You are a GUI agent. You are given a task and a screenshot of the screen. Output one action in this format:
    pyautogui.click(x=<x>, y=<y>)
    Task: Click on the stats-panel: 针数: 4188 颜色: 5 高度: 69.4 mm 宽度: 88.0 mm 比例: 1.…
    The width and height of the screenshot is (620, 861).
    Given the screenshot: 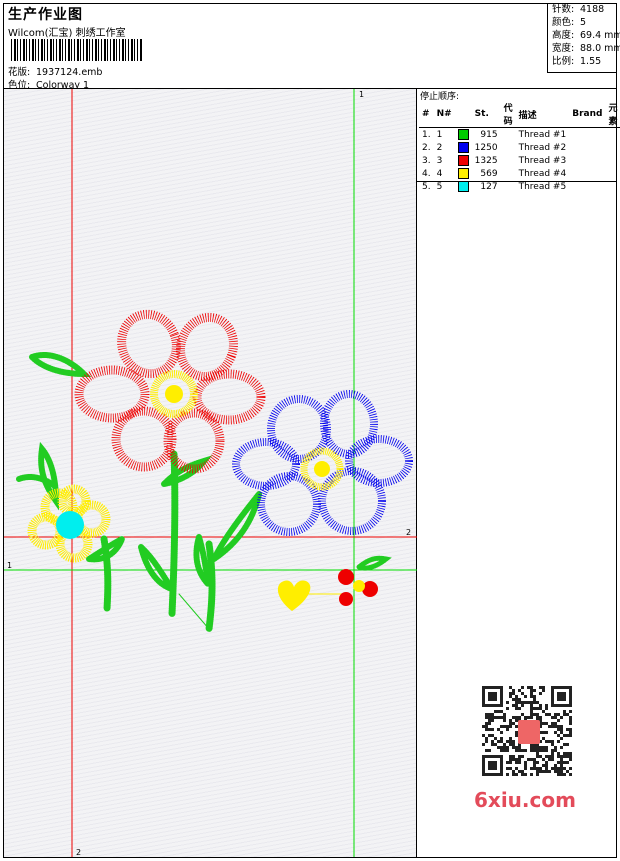 What is the action you would take?
    pyautogui.click(x=583, y=38)
    